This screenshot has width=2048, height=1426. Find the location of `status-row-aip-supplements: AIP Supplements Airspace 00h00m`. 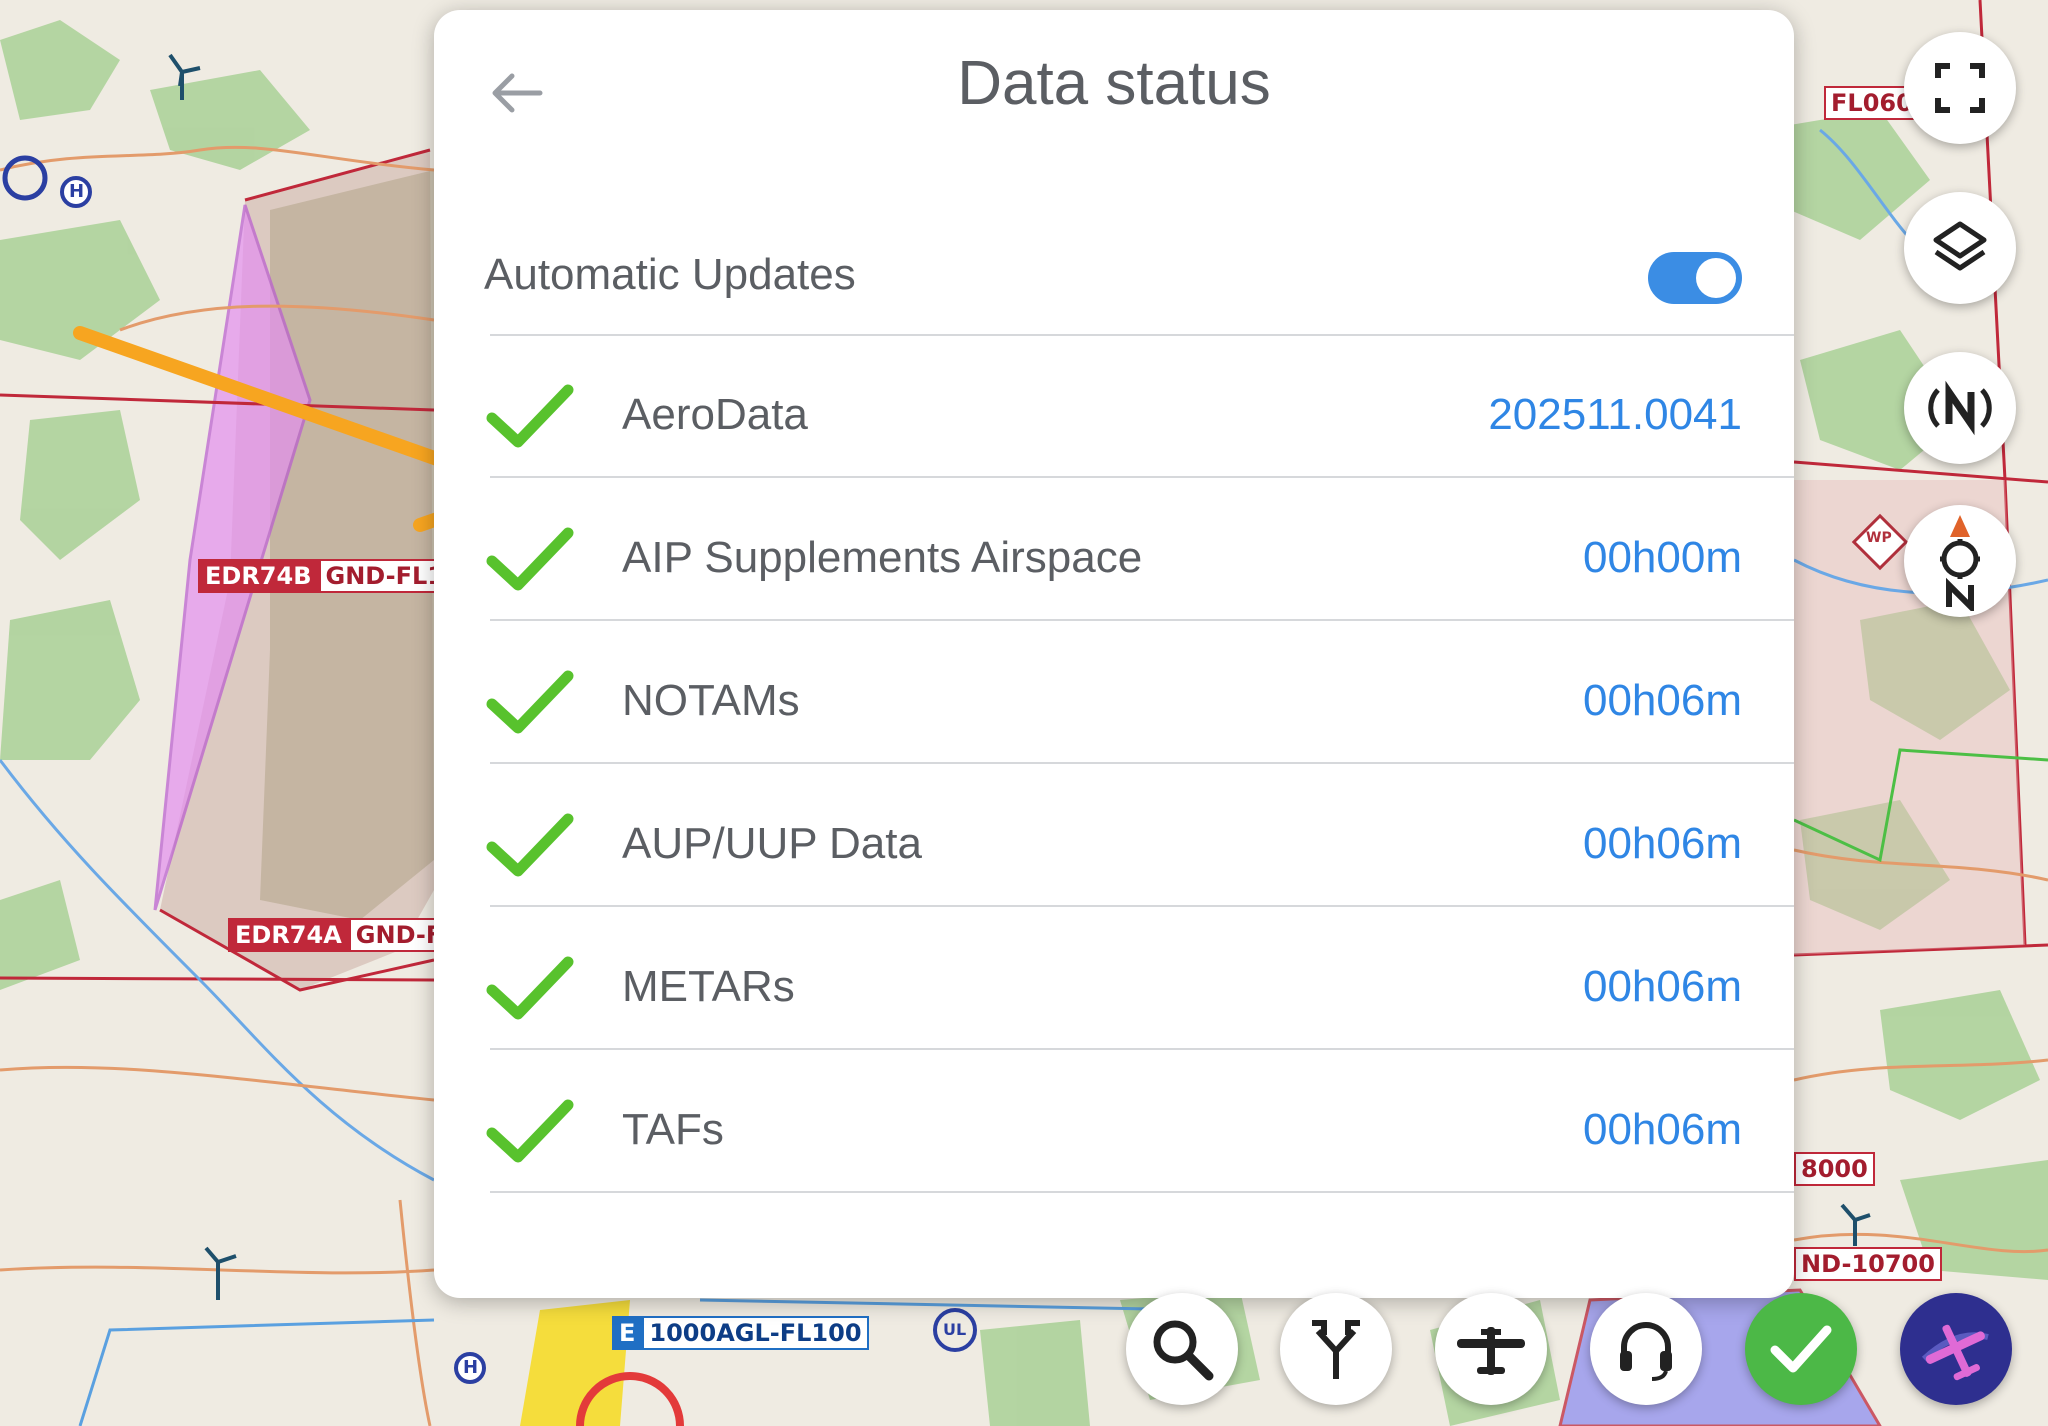

status-row-aip-supplements: AIP Supplements Airspace 00h00m is located at coordinates (1114, 560).